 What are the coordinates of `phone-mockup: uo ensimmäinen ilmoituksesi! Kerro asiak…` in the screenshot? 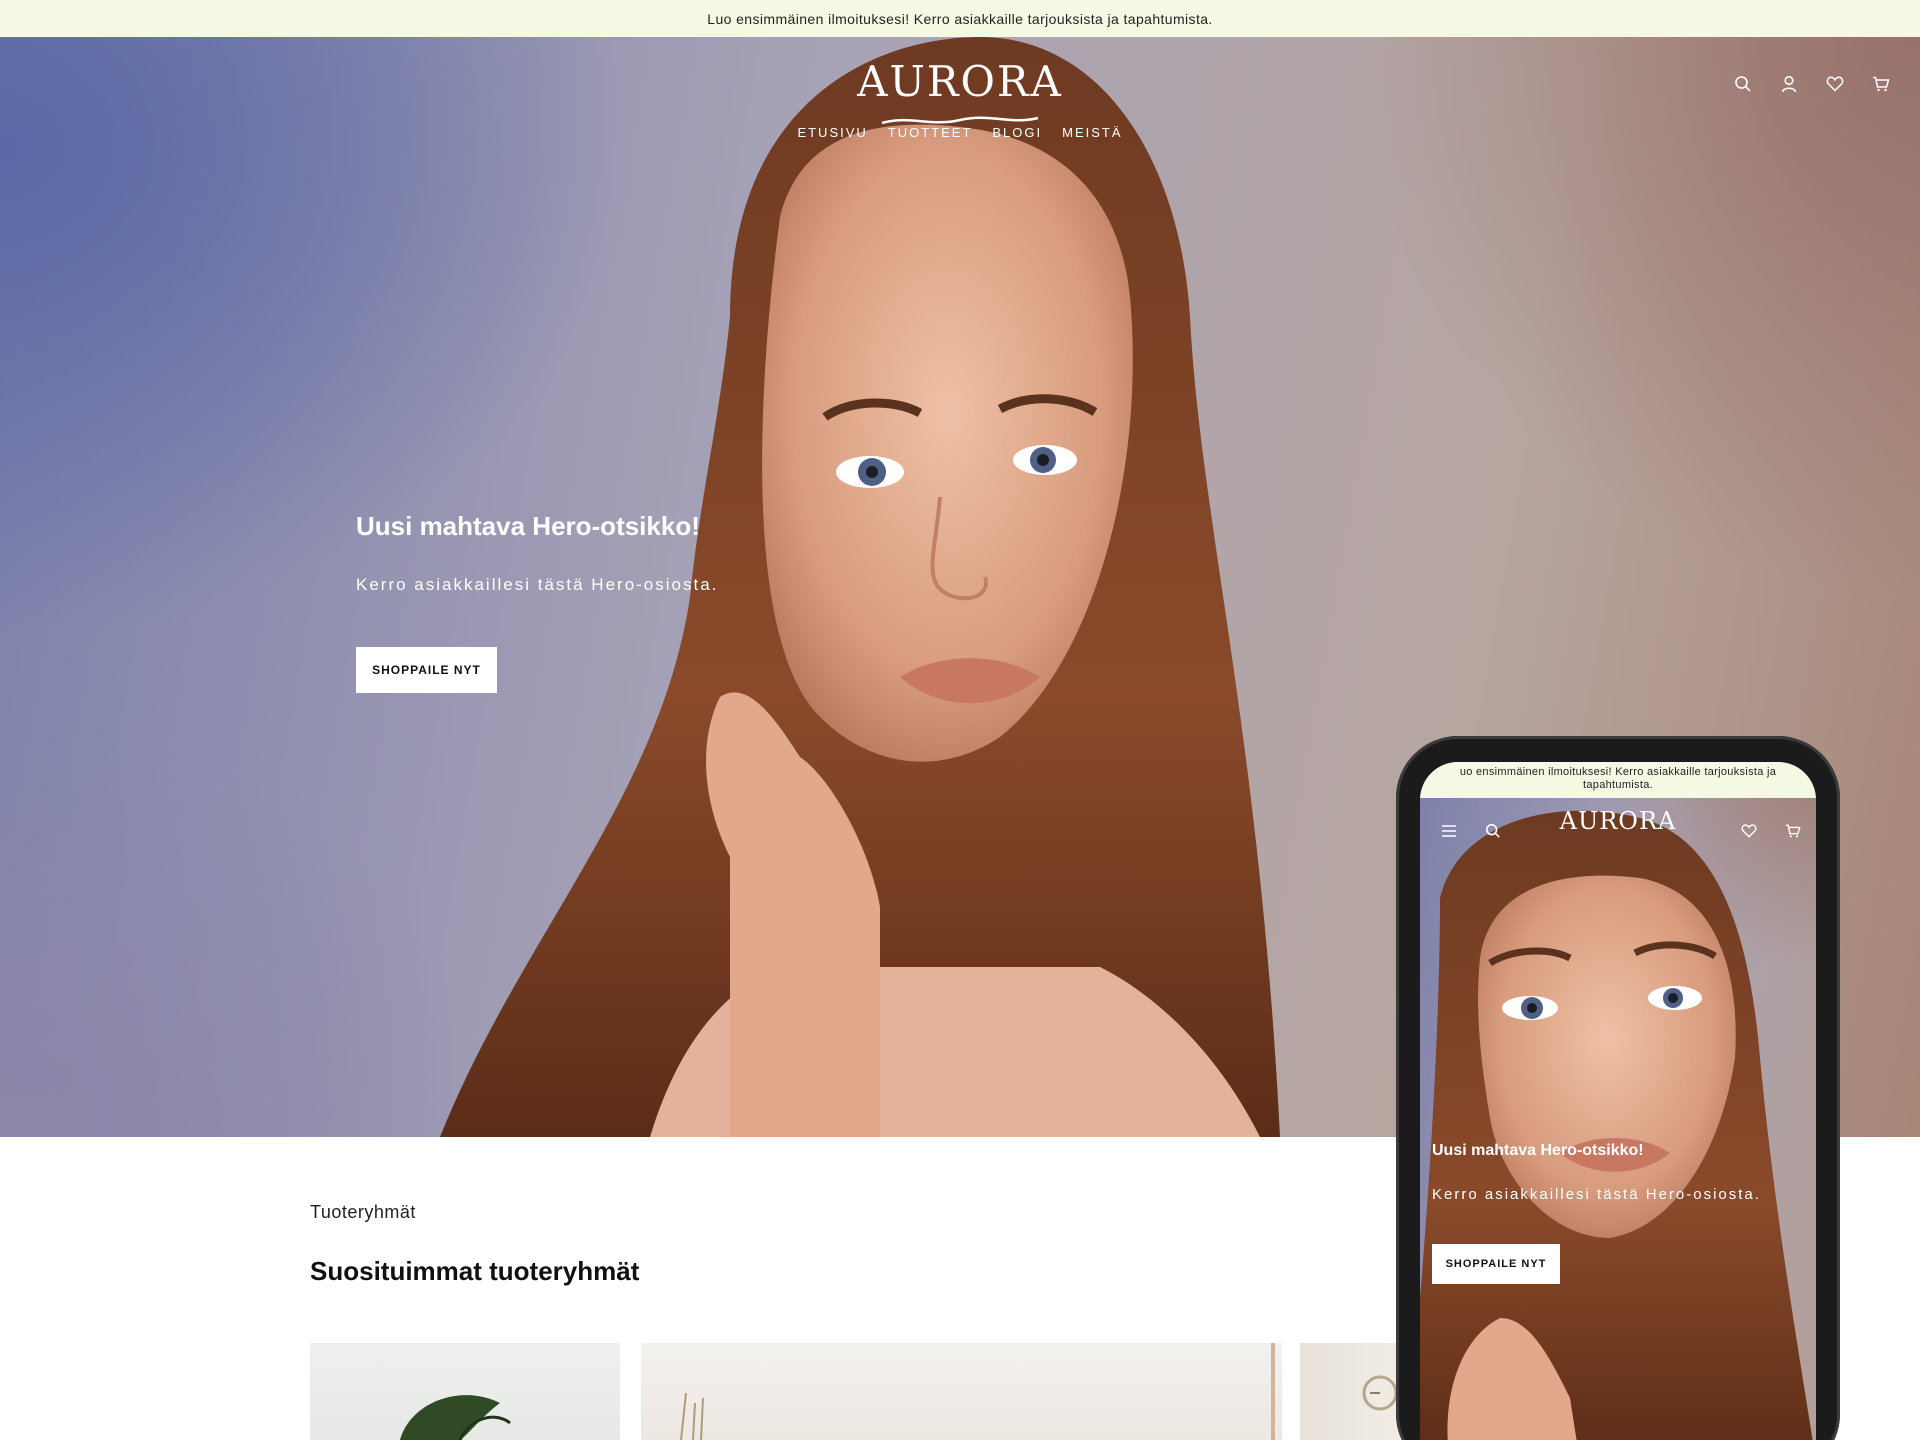 It's located at (1618, 1088).